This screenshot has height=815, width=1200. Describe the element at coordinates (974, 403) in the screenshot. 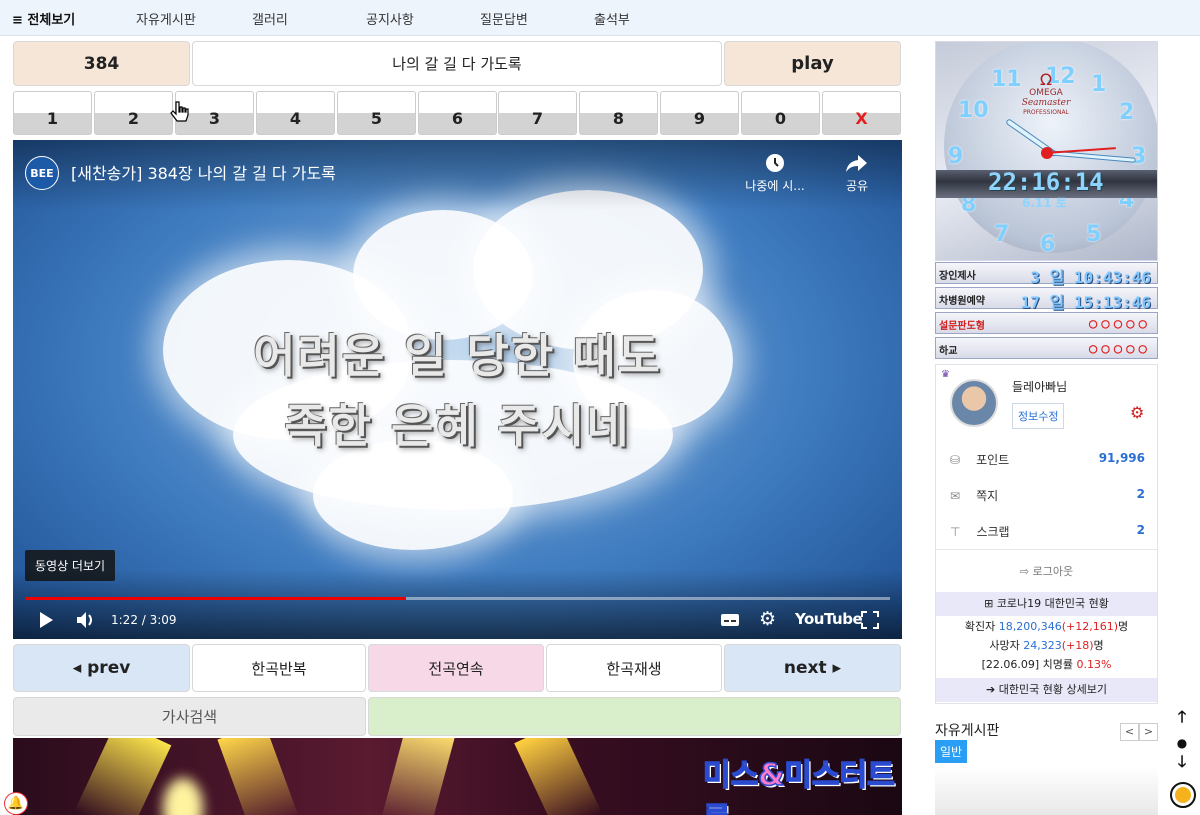

I see `avatar` at that location.